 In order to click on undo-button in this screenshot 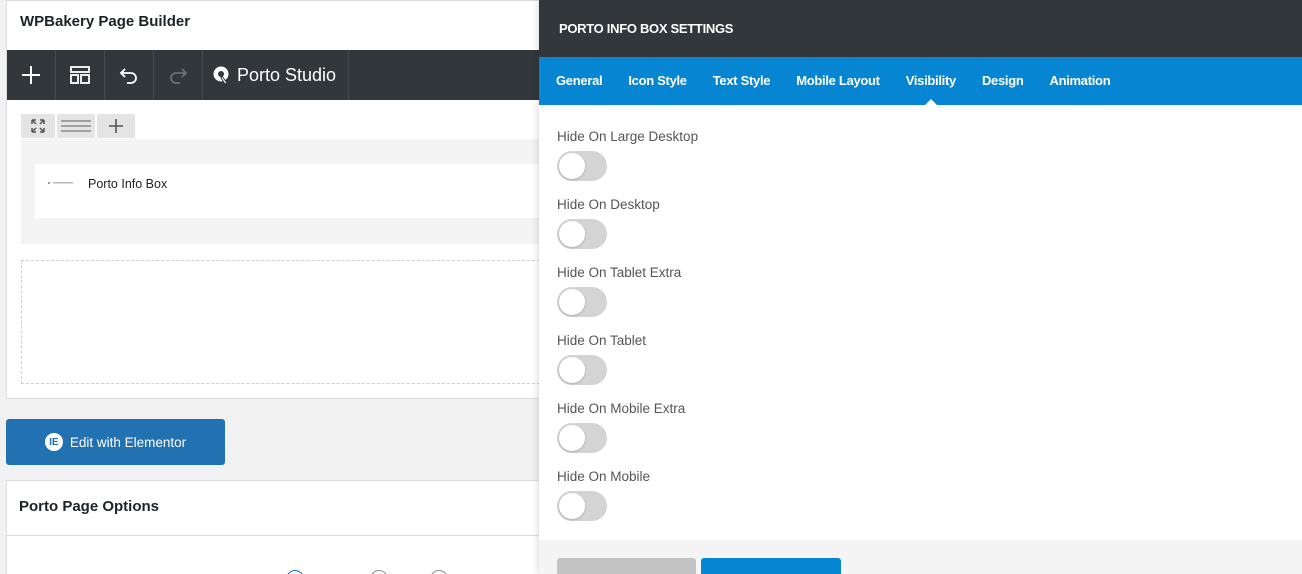, I will do `click(129, 75)`.